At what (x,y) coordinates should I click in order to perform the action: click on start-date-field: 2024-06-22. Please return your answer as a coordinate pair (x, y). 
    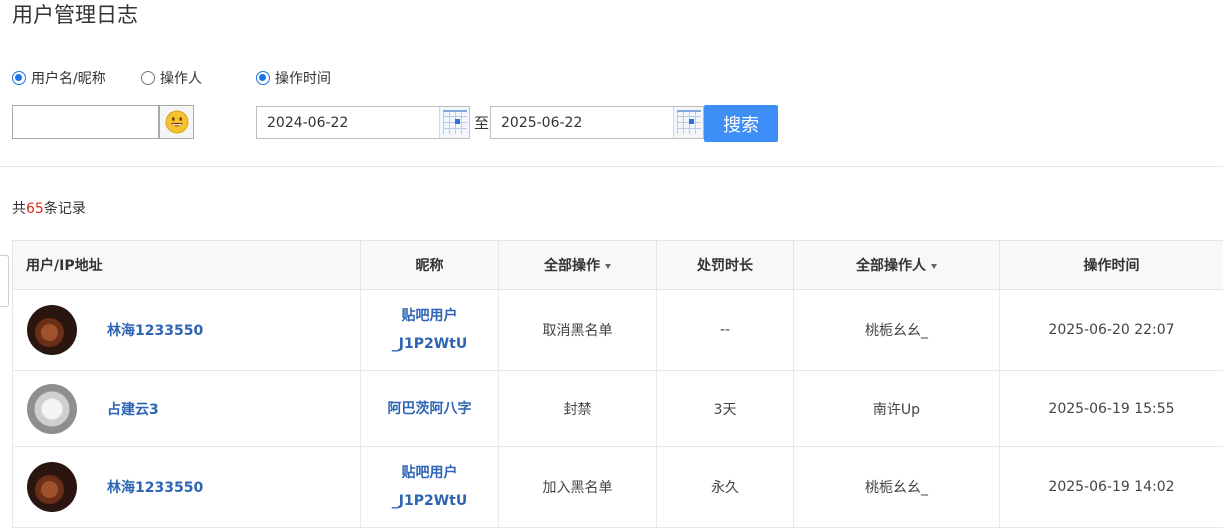
    Looking at the image, I should click on (363, 122).